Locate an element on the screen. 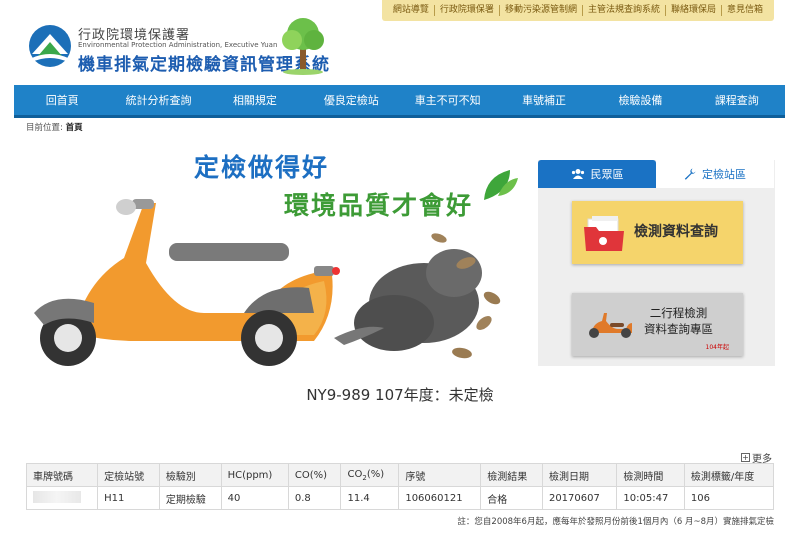 The width and height of the screenshot is (800, 533). link-epa: 行政院環保署 is located at coordinates (466, 10).